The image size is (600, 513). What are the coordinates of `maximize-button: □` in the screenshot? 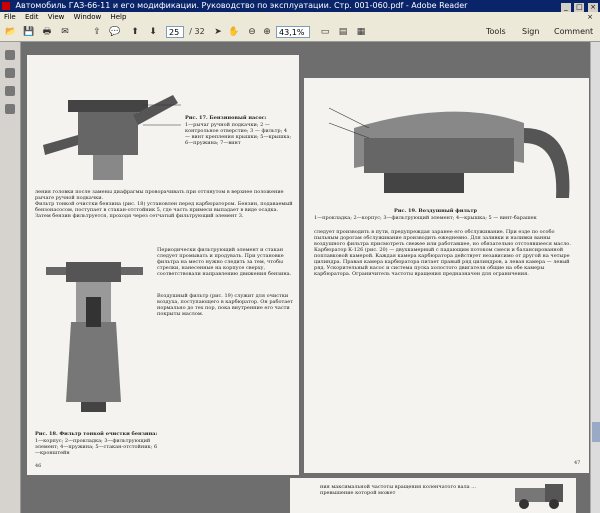 It's located at (579, 7).